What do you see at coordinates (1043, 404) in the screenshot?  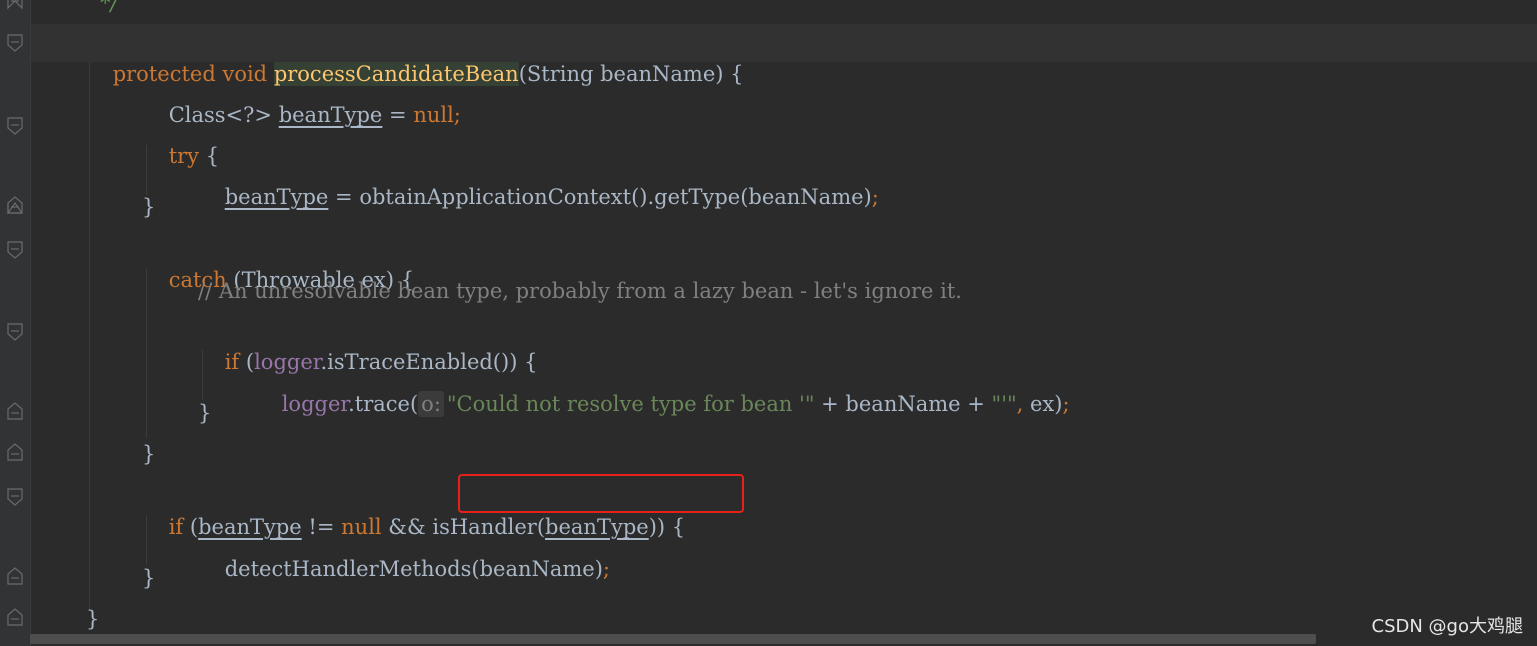 I see `argument: ex)` at bounding box center [1043, 404].